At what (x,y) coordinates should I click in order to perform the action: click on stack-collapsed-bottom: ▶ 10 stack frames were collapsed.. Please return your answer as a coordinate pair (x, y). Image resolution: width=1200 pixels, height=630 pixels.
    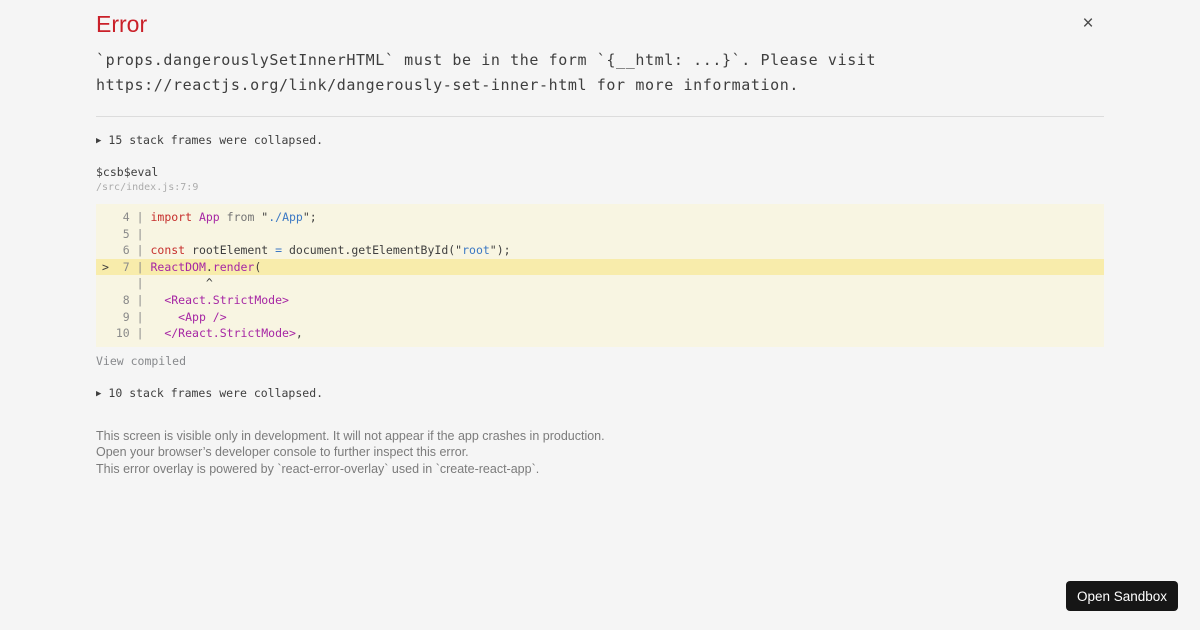
    Looking at the image, I should click on (209, 393).